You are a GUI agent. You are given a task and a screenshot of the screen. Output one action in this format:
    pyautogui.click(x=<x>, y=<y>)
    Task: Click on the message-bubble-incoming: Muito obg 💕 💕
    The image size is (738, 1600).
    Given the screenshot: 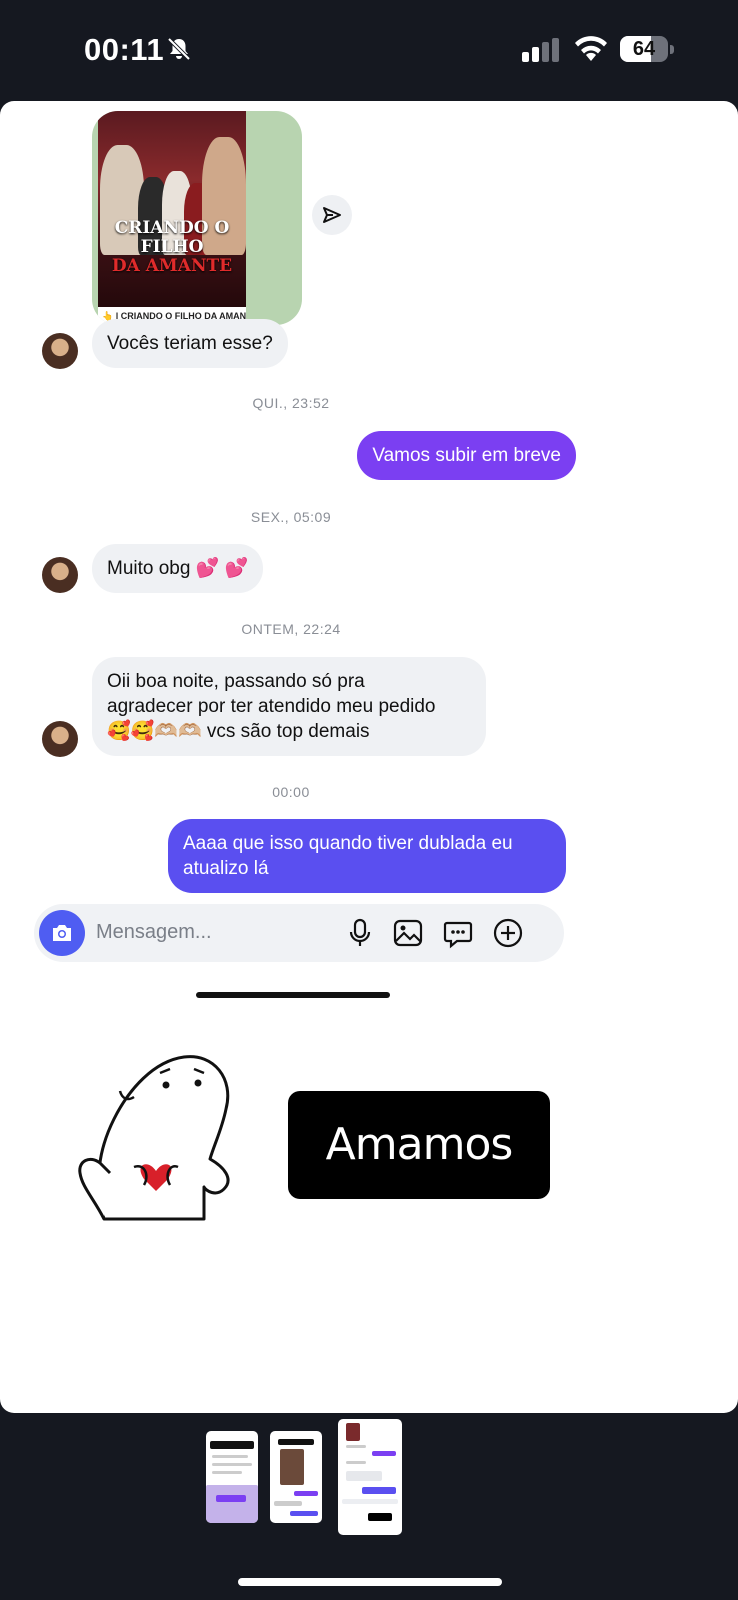 What is the action you would take?
    pyautogui.click(x=178, y=568)
    